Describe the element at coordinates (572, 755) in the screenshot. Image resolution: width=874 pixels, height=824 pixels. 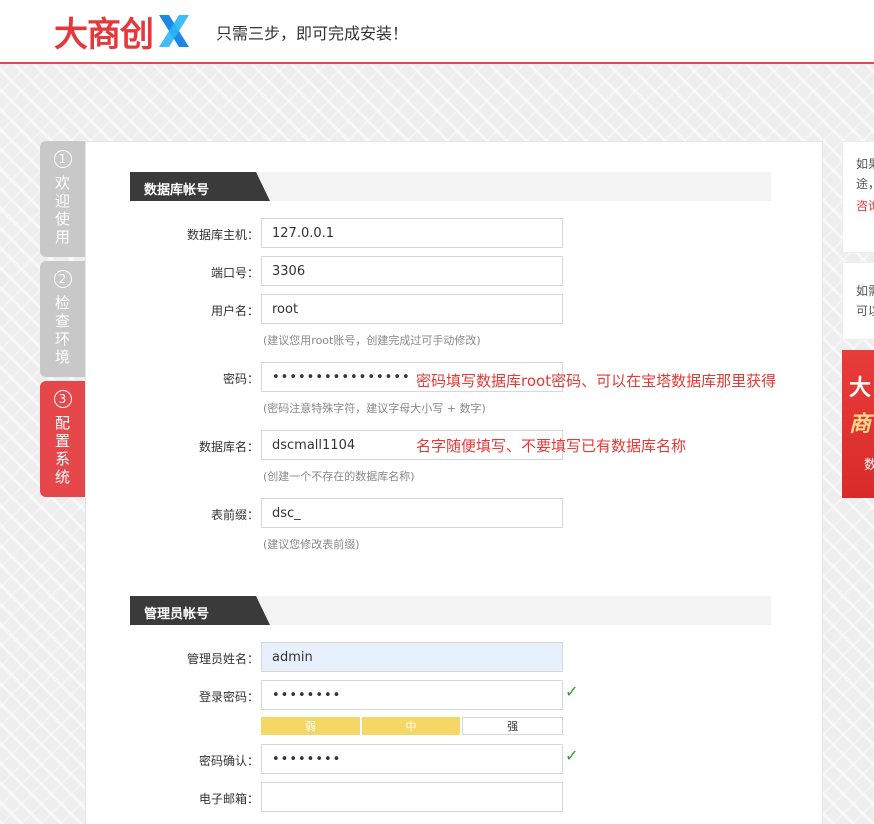
I see `confirm-pass-check-icon: ✓` at that location.